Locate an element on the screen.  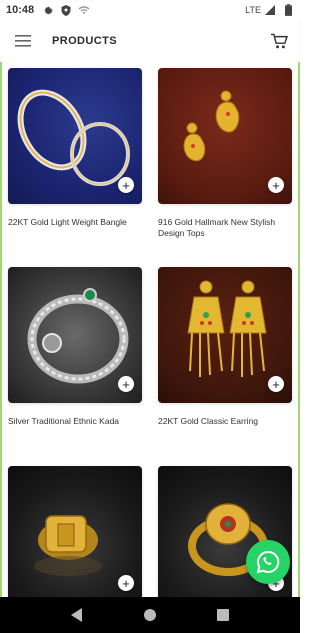
product-card: + 22KT Gold Light Weight Bangle is located at coordinates (75, 148).